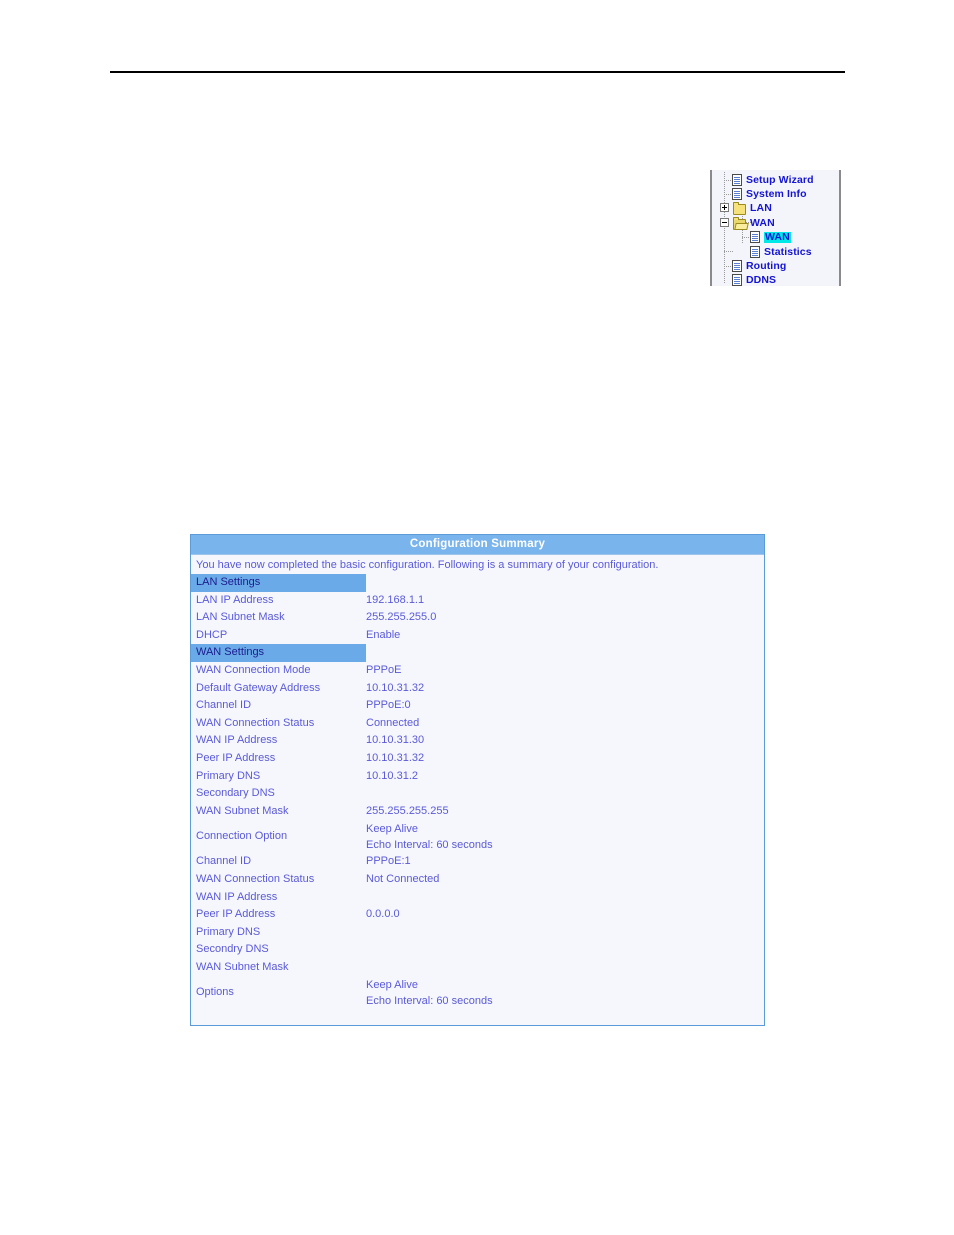 This screenshot has width=954, height=1235. I want to click on tree-item-wan-folder: WAN, so click(754, 223).